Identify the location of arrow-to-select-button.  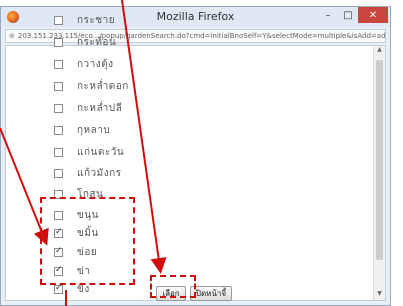
(144, 137).